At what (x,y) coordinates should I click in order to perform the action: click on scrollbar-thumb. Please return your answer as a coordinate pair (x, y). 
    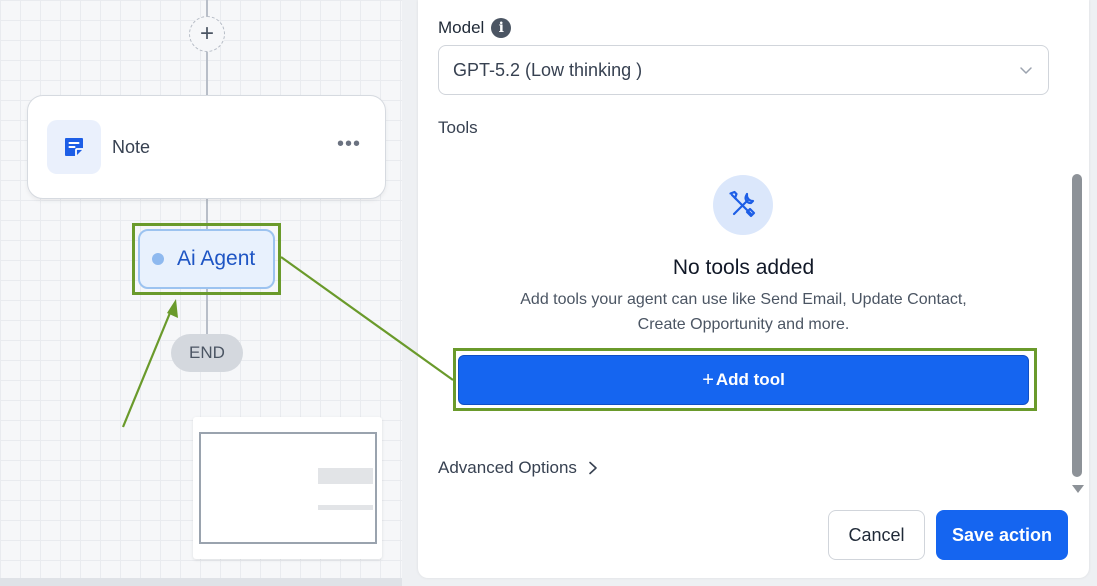
    Looking at the image, I should click on (1077, 325).